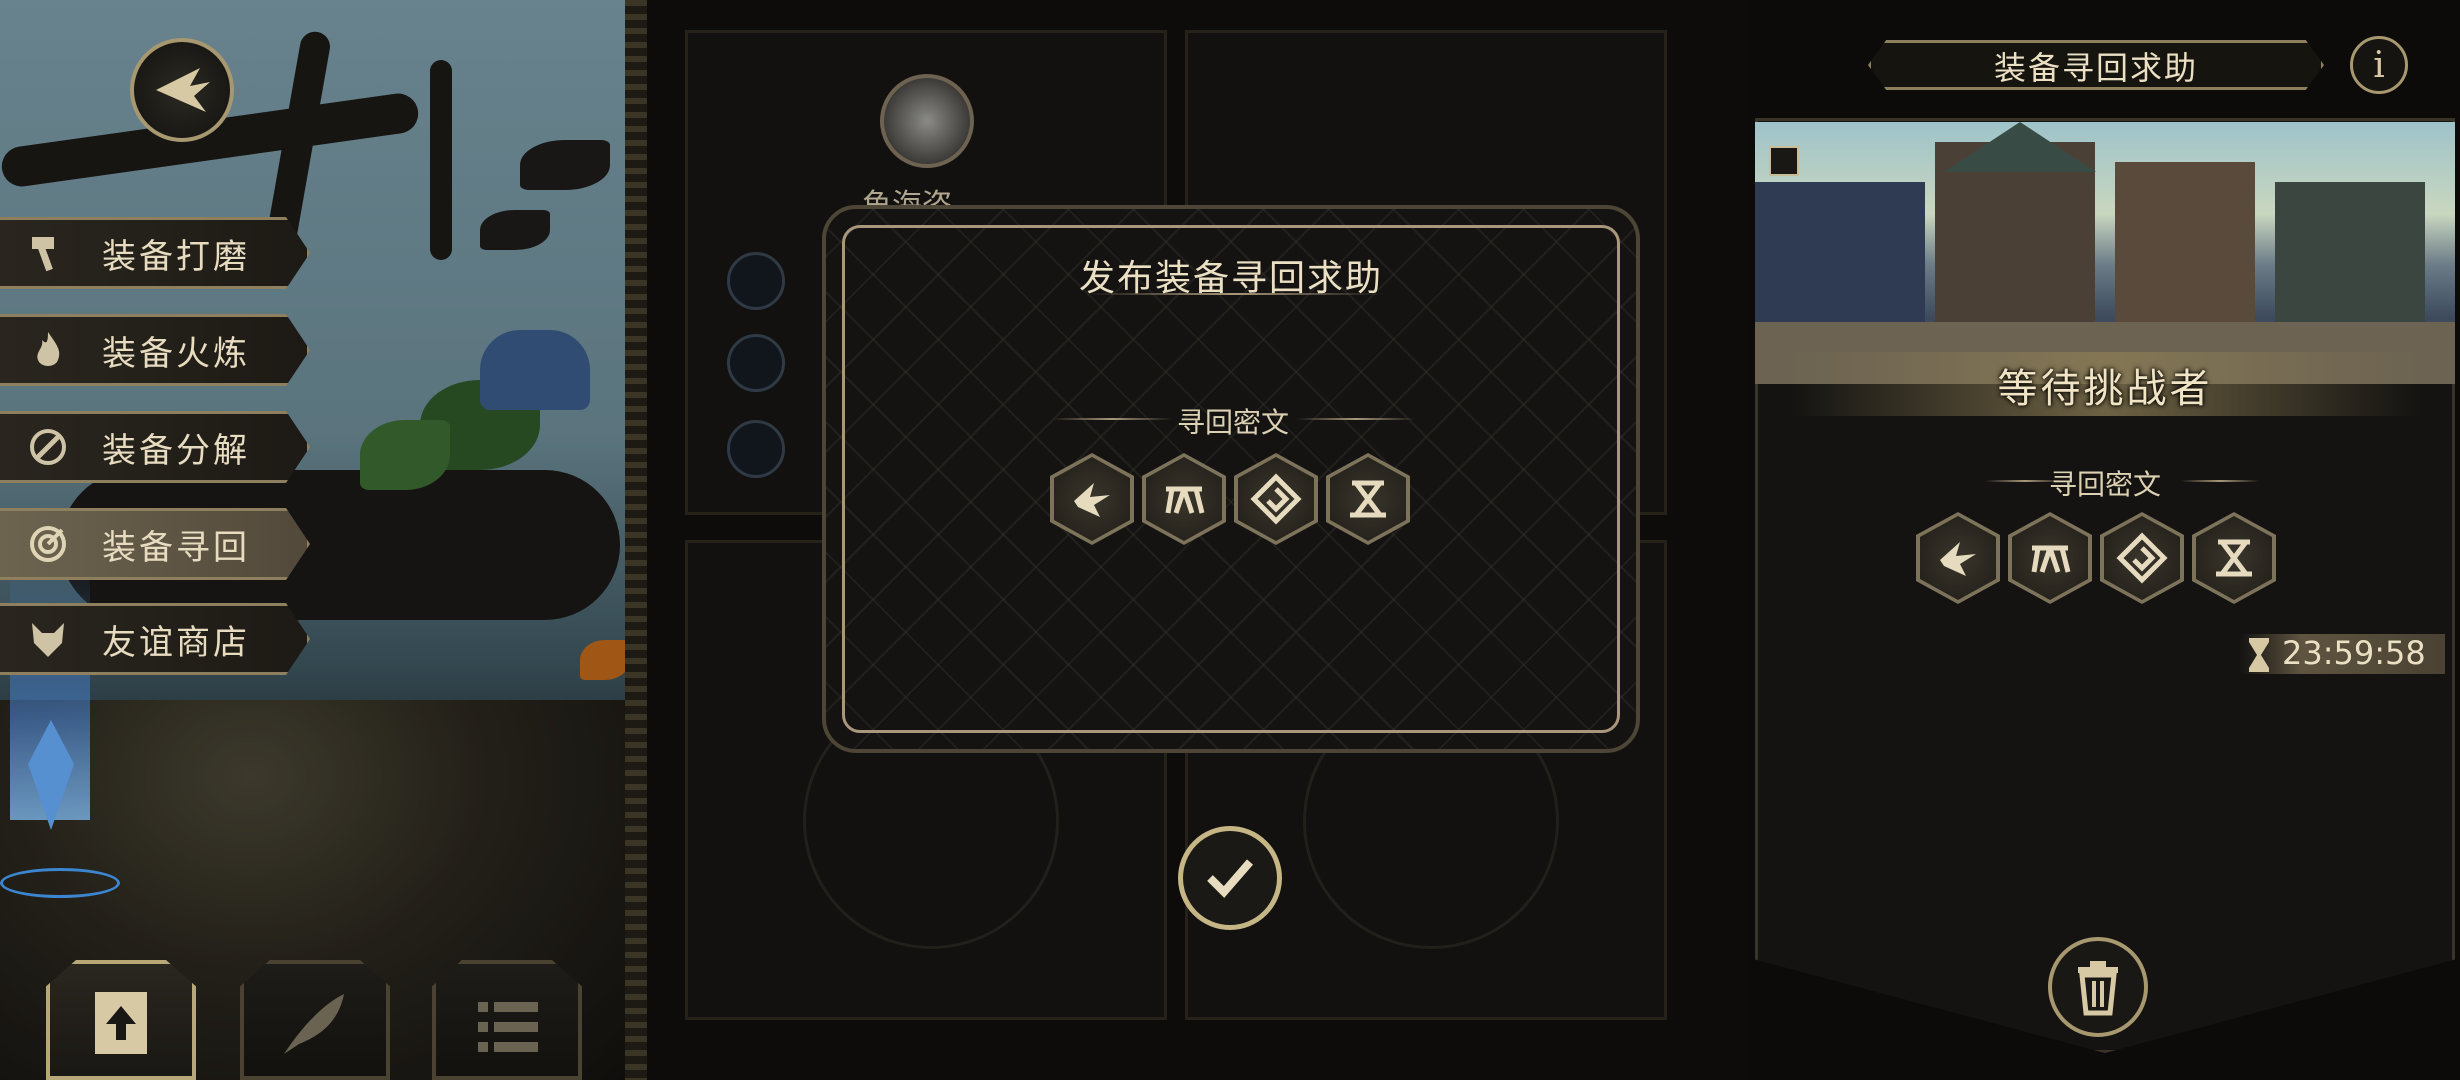 The image size is (2460, 1080). I want to click on sidebar-item-polish: 装备打磨, so click(155, 253).